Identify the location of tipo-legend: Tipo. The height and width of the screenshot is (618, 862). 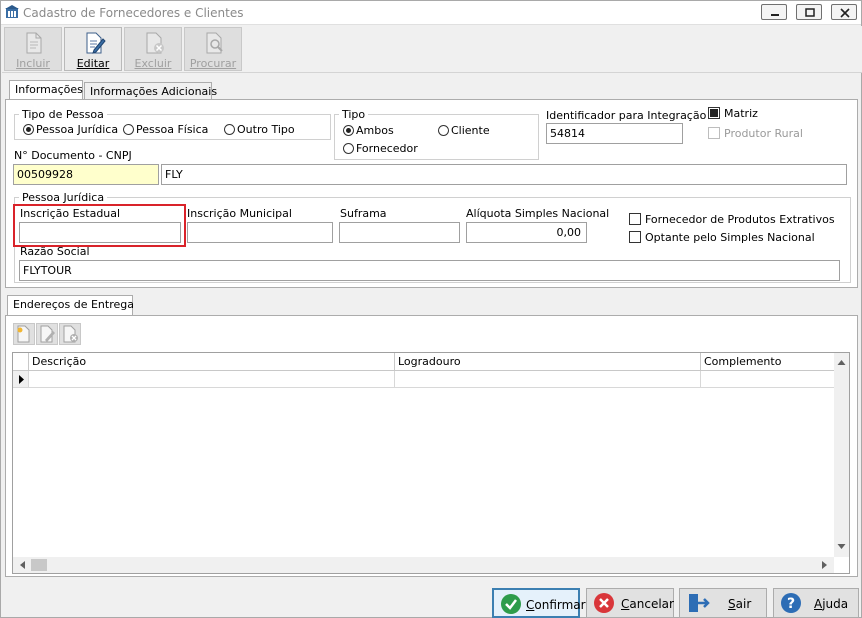
(354, 114).